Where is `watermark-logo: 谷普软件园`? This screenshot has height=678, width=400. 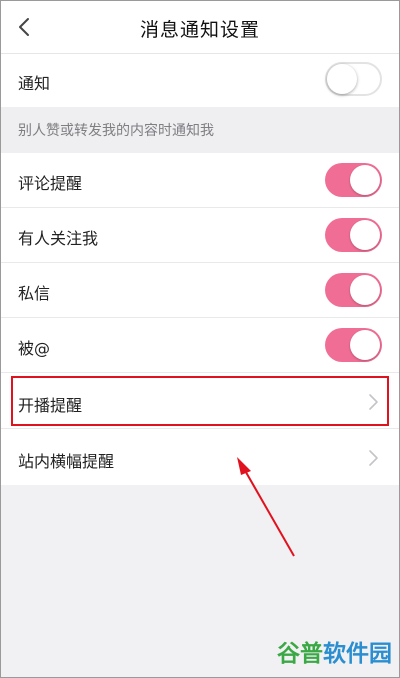 watermark-logo: 谷普软件园 is located at coordinates (334, 651).